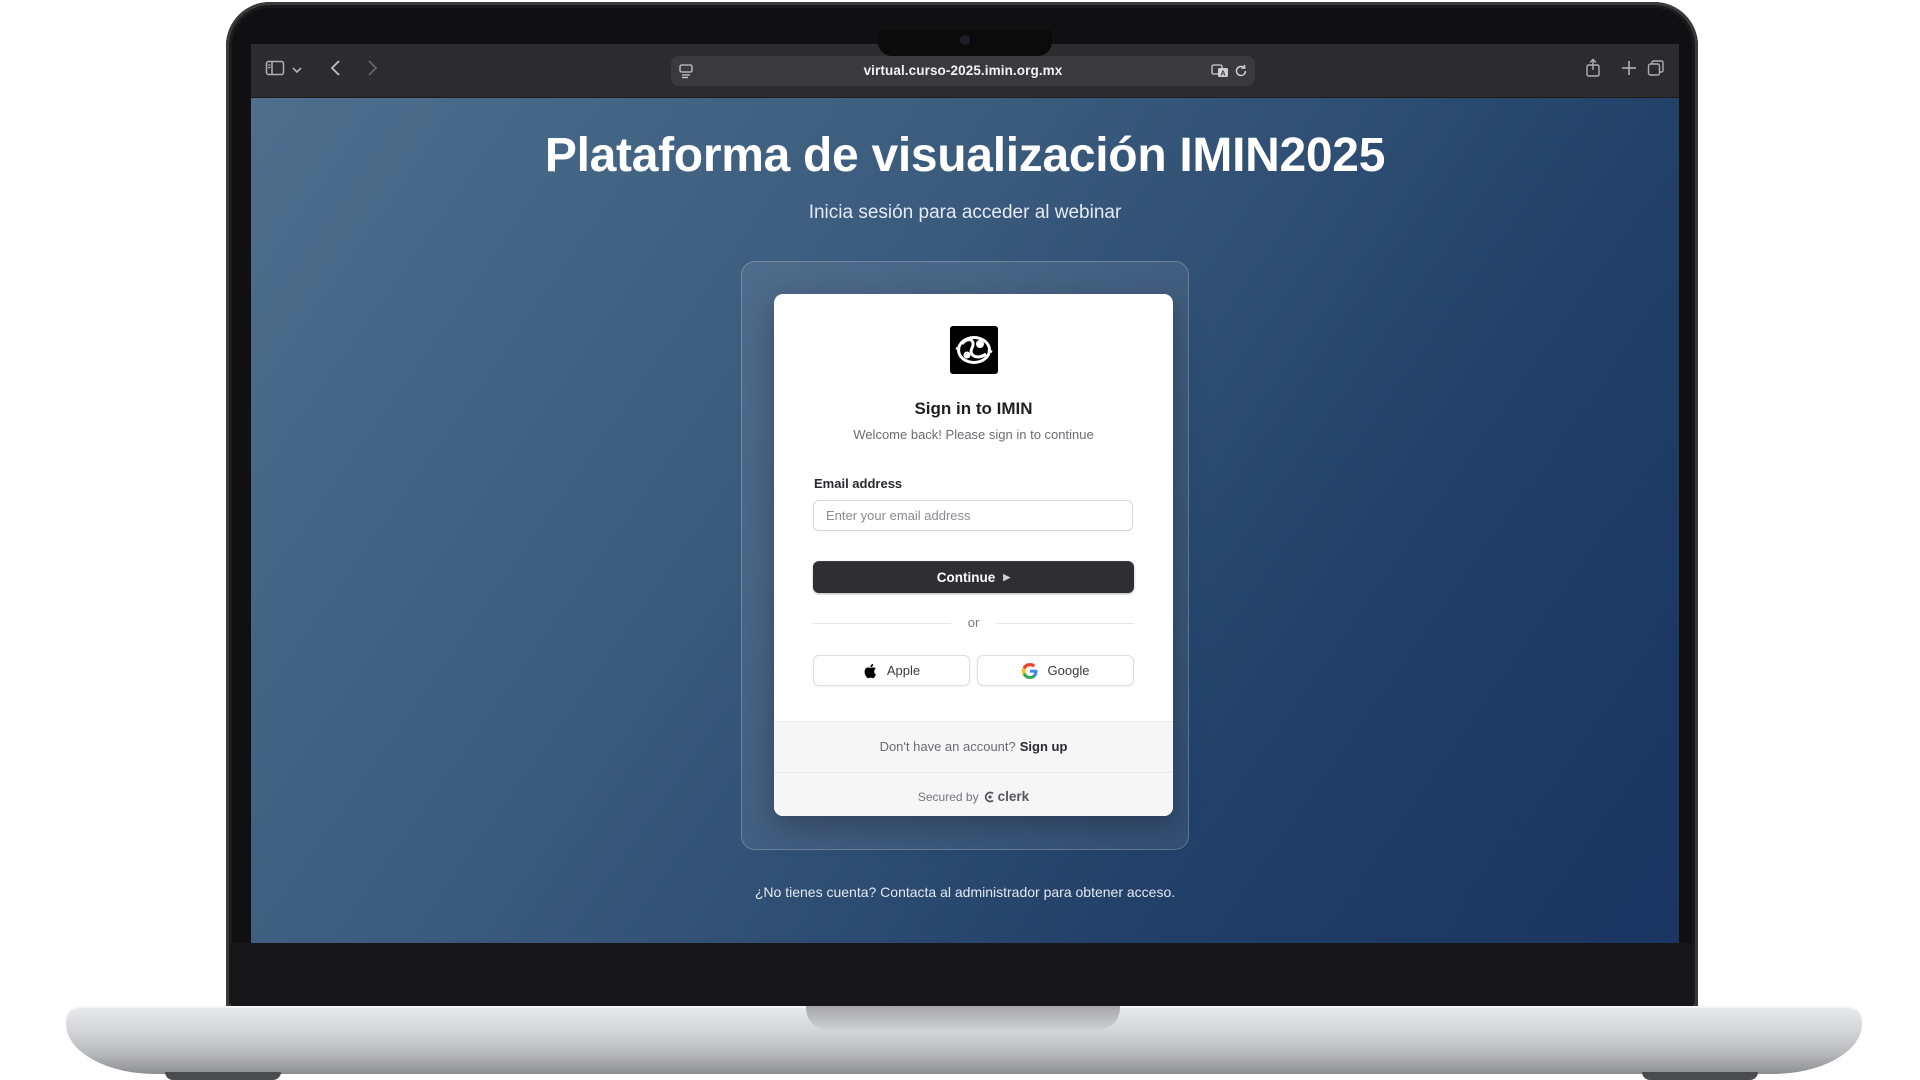  What do you see at coordinates (948, 796) in the screenshot?
I see `secured-by-text: Secured by` at bounding box center [948, 796].